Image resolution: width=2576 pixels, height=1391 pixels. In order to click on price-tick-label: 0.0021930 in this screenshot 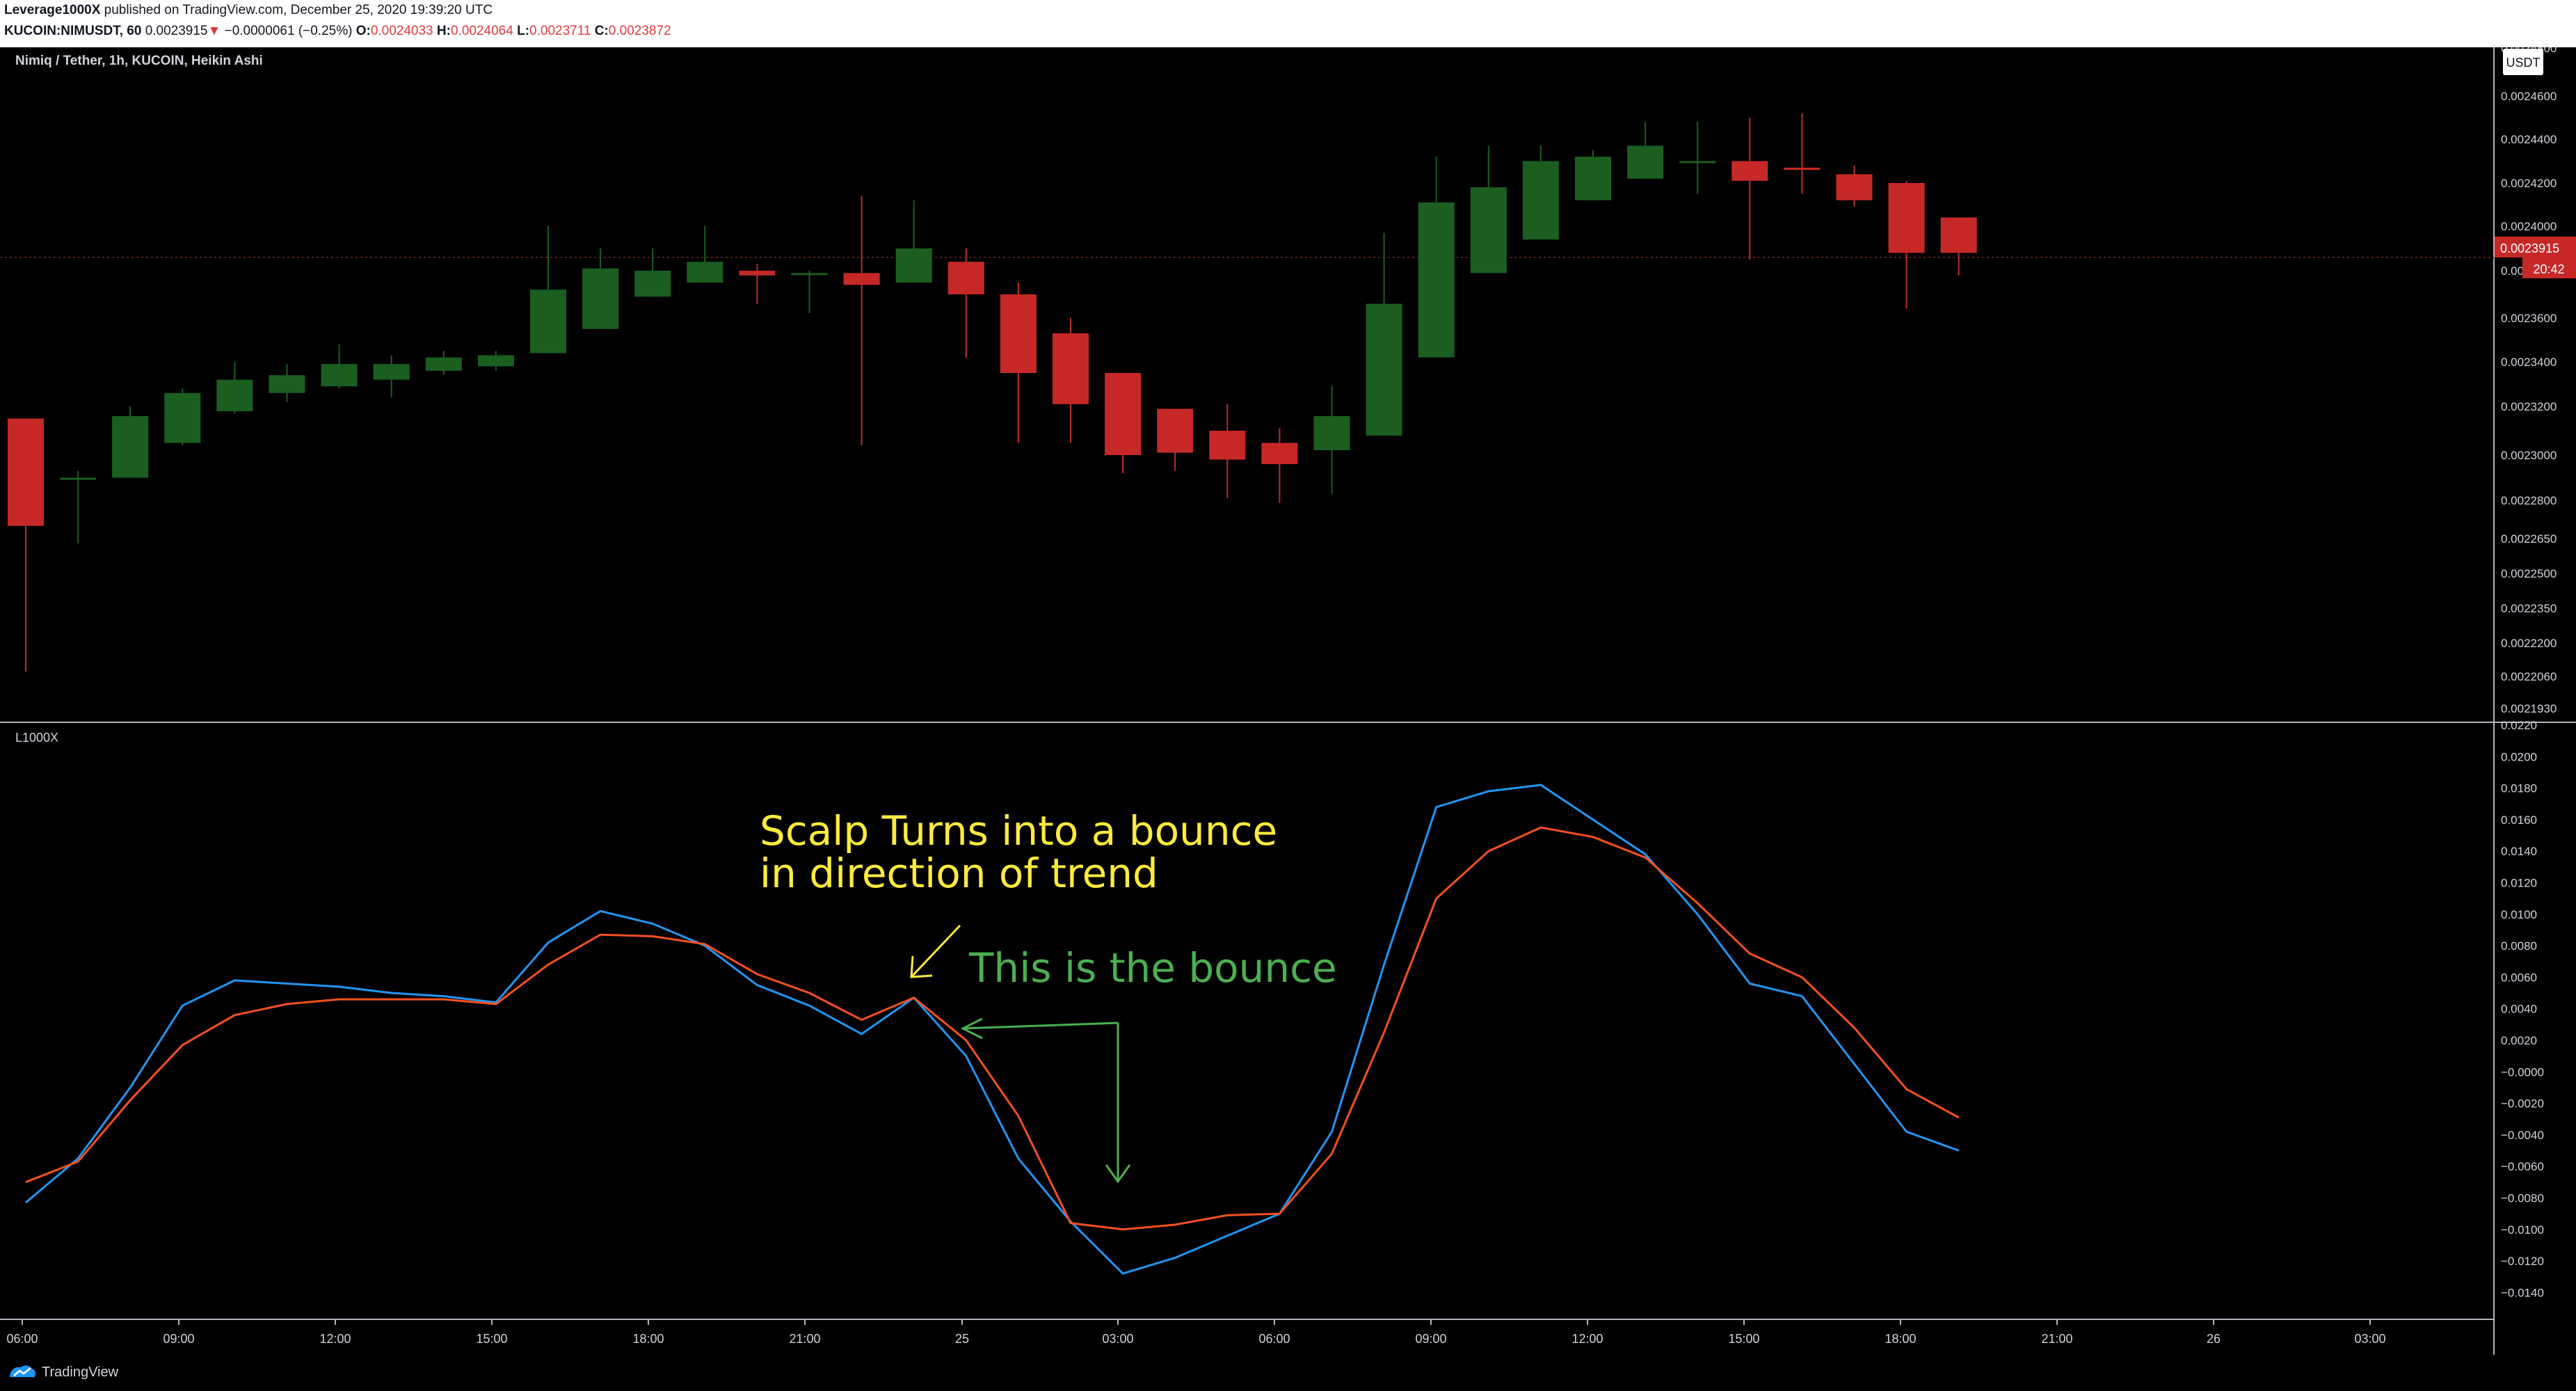, I will do `click(2529, 709)`.